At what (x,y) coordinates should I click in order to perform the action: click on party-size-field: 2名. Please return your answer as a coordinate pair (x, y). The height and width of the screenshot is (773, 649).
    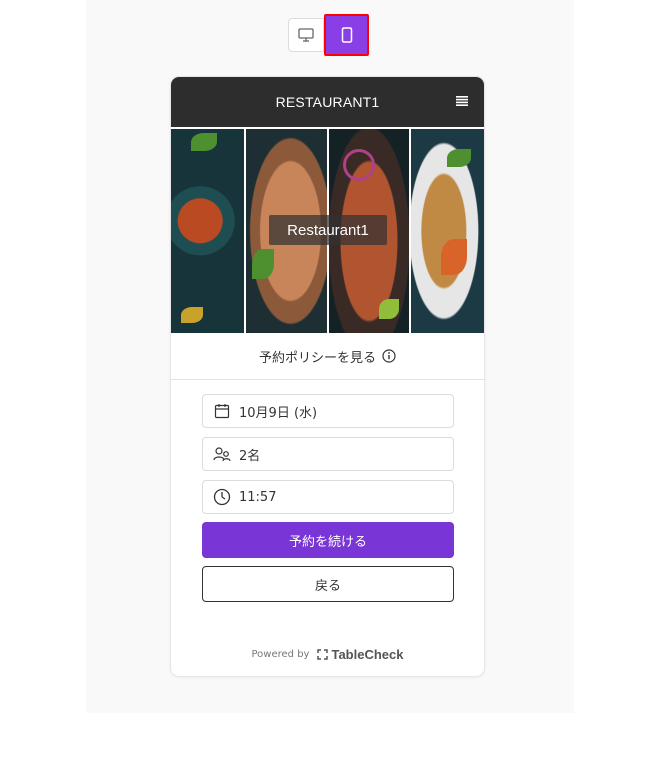
    Looking at the image, I should click on (328, 454).